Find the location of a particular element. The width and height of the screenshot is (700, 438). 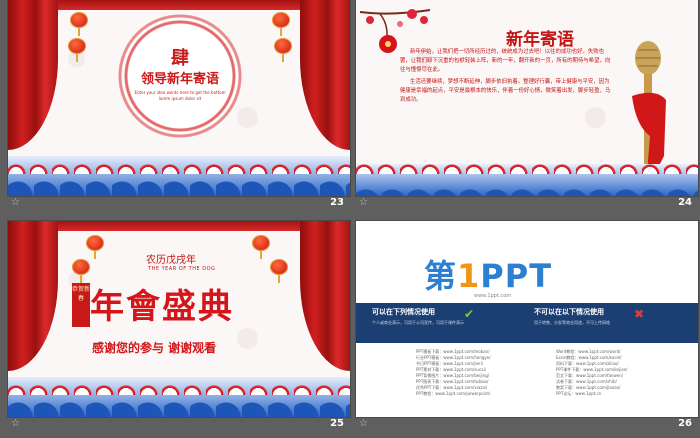

logo-url: www.1ppt.com is located at coordinates (493, 296).